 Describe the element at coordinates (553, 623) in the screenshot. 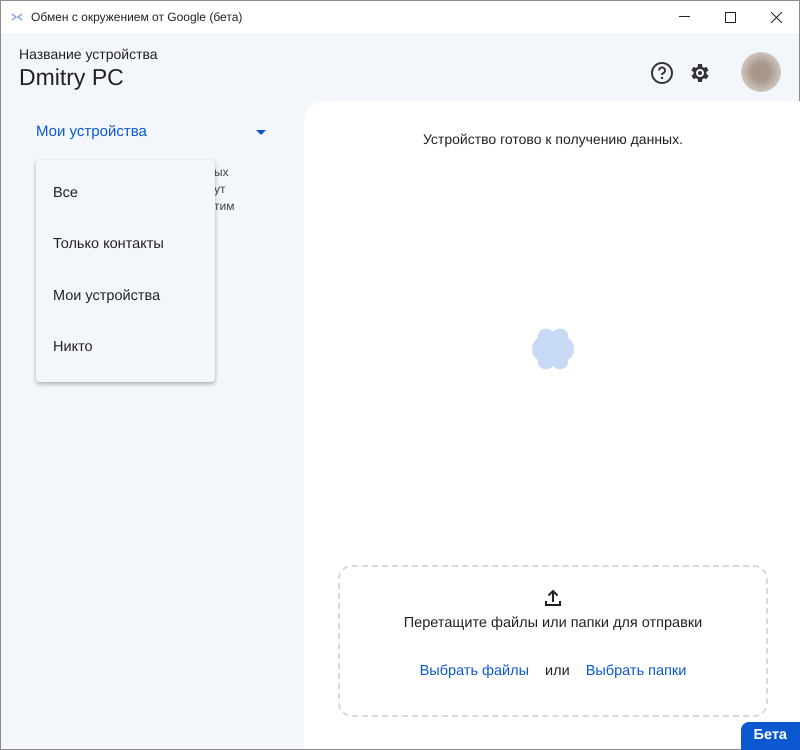

I see `drop-prompt: Перетащите файлы или папки для отправки` at that location.